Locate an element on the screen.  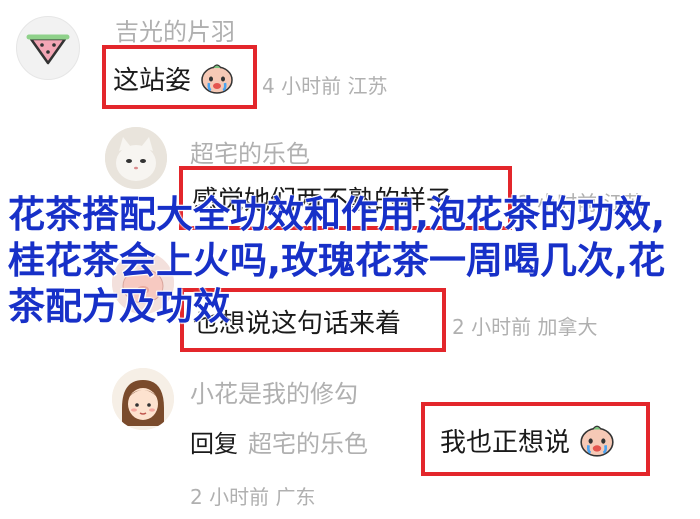
watermelon-icon is located at coordinates (48, 49).